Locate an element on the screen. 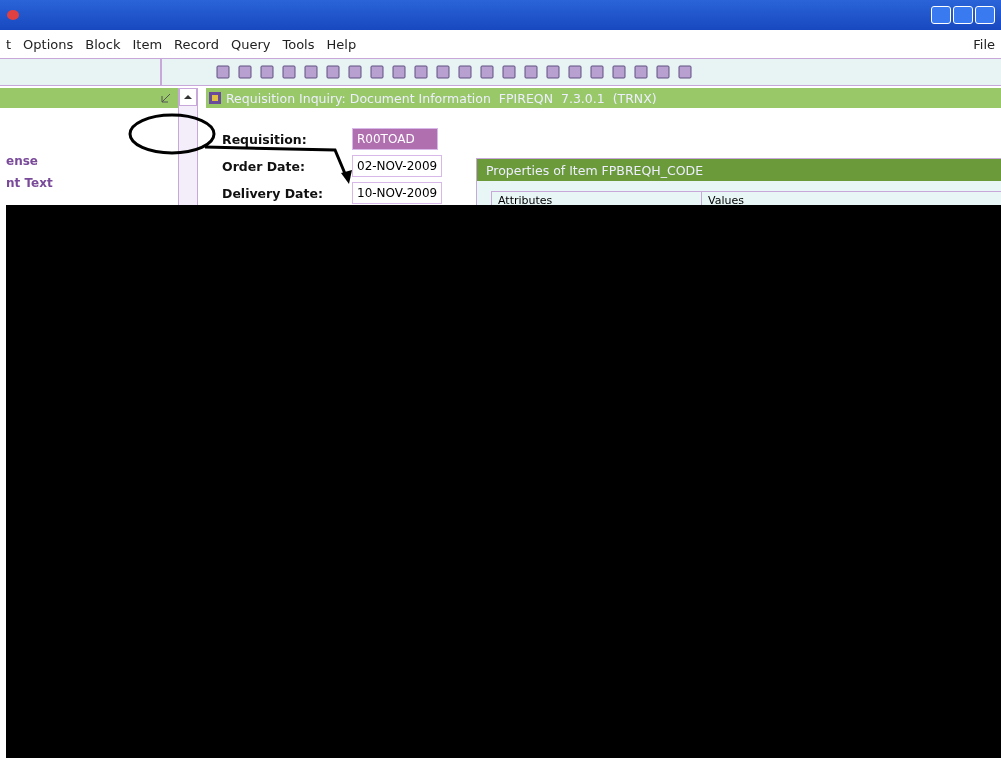 The width and height of the screenshot is (1001, 758). dialog-title: Properties of Item FPBREQH_CODE is located at coordinates (595, 170).